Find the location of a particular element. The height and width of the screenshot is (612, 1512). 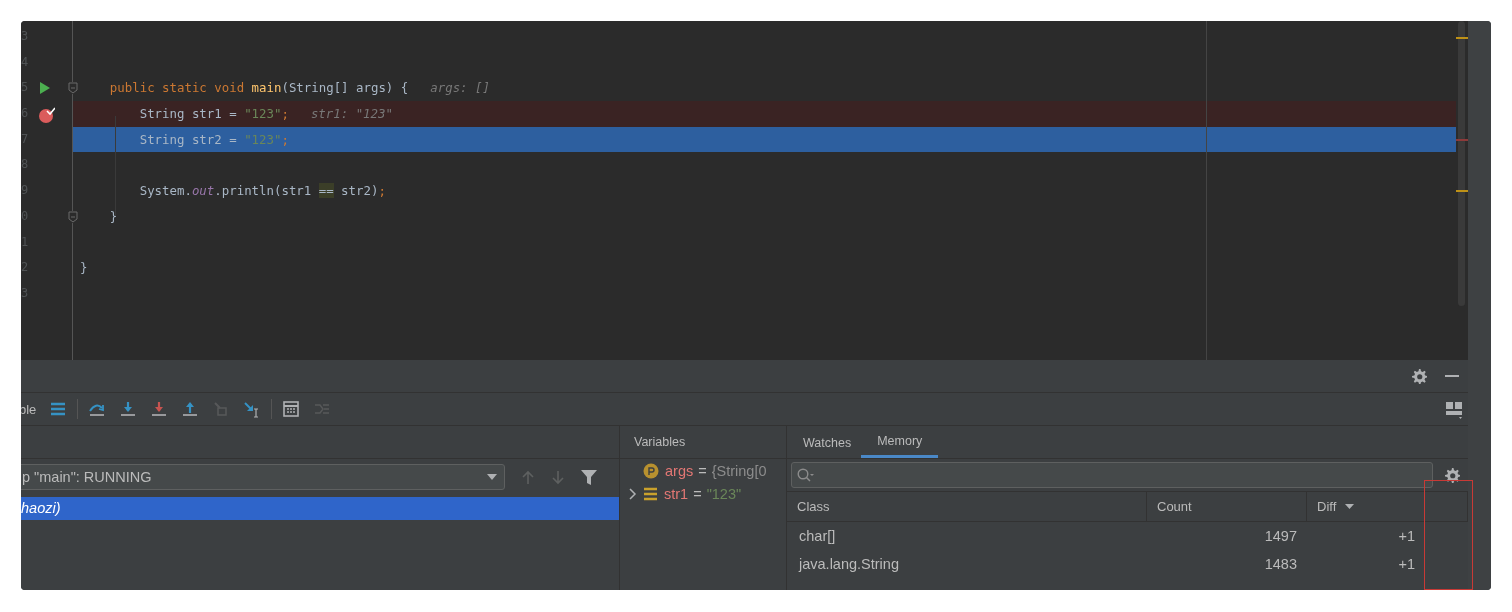

list-icon is located at coordinates (58, 409).